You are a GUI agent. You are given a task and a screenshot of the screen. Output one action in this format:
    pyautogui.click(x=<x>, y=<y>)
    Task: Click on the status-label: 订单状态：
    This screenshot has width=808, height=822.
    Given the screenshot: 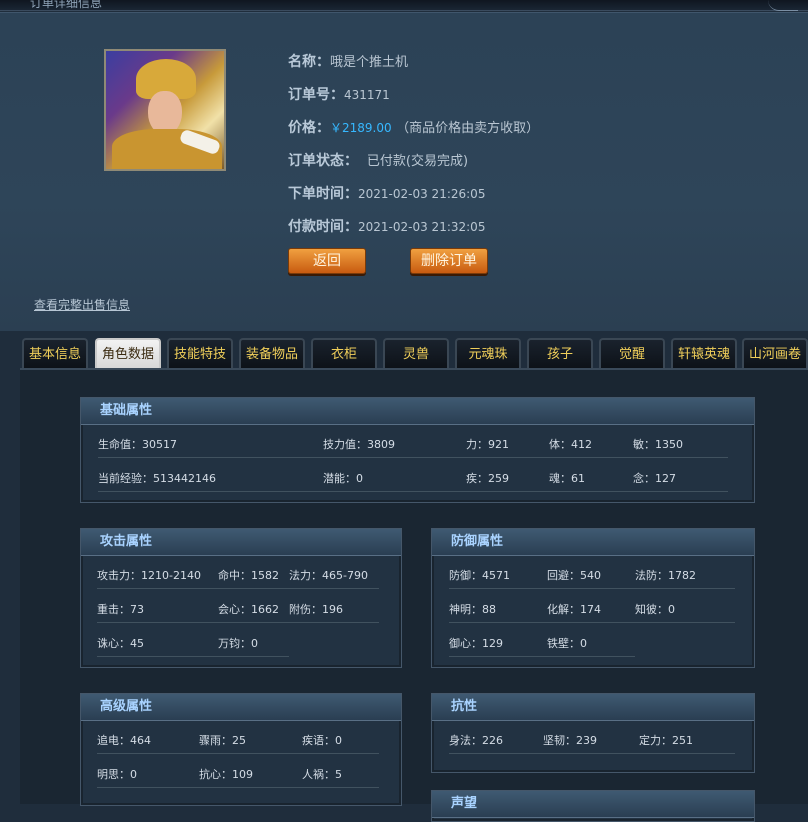 What is the action you would take?
    pyautogui.click(x=323, y=161)
    